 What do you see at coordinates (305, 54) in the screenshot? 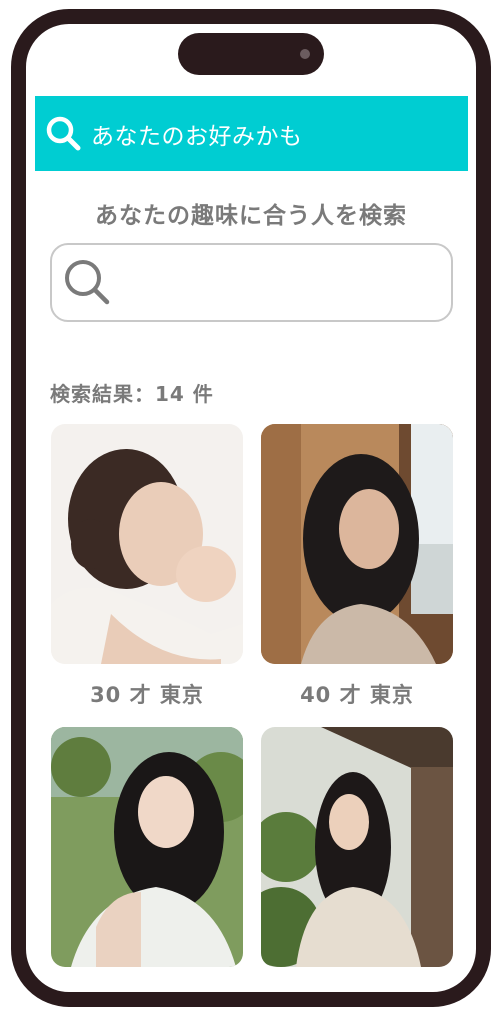
I see `camera-icon` at bounding box center [305, 54].